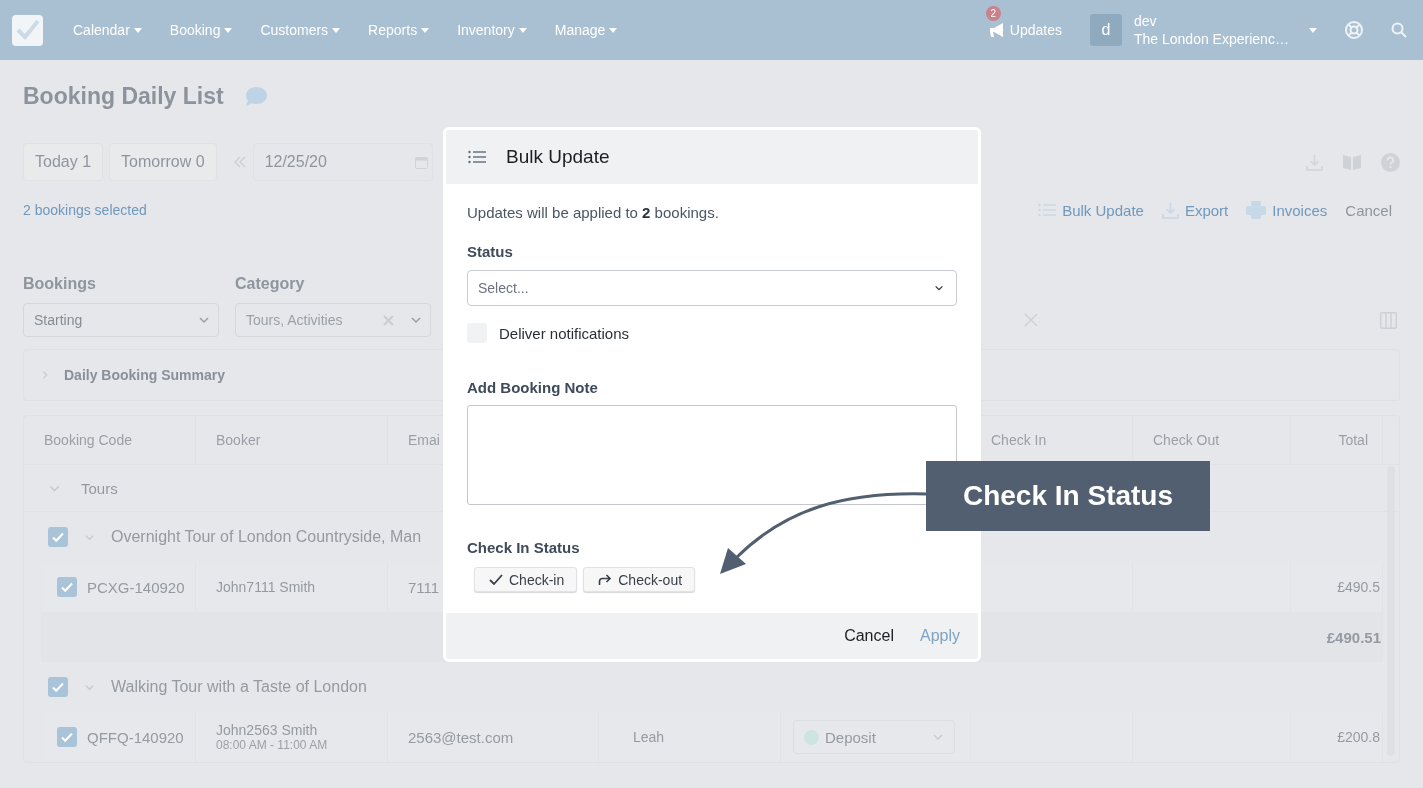 The width and height of the screenshot is (1423, 788). What do you see at coordinates (1031, 320) in the screenshot?
I see `close-icon` at bounding box center [1031, 320].